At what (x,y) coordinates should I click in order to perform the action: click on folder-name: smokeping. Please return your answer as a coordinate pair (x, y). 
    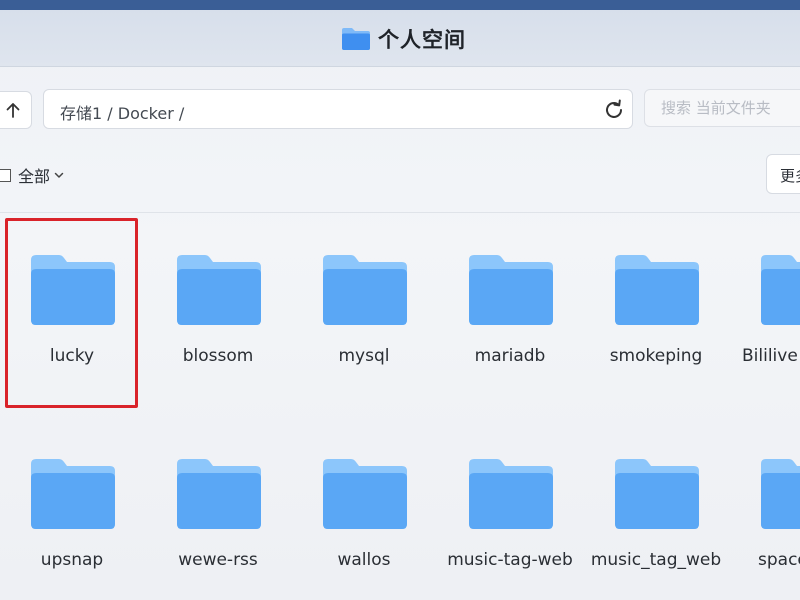
    Looking at the image, I should click on (656, 356).